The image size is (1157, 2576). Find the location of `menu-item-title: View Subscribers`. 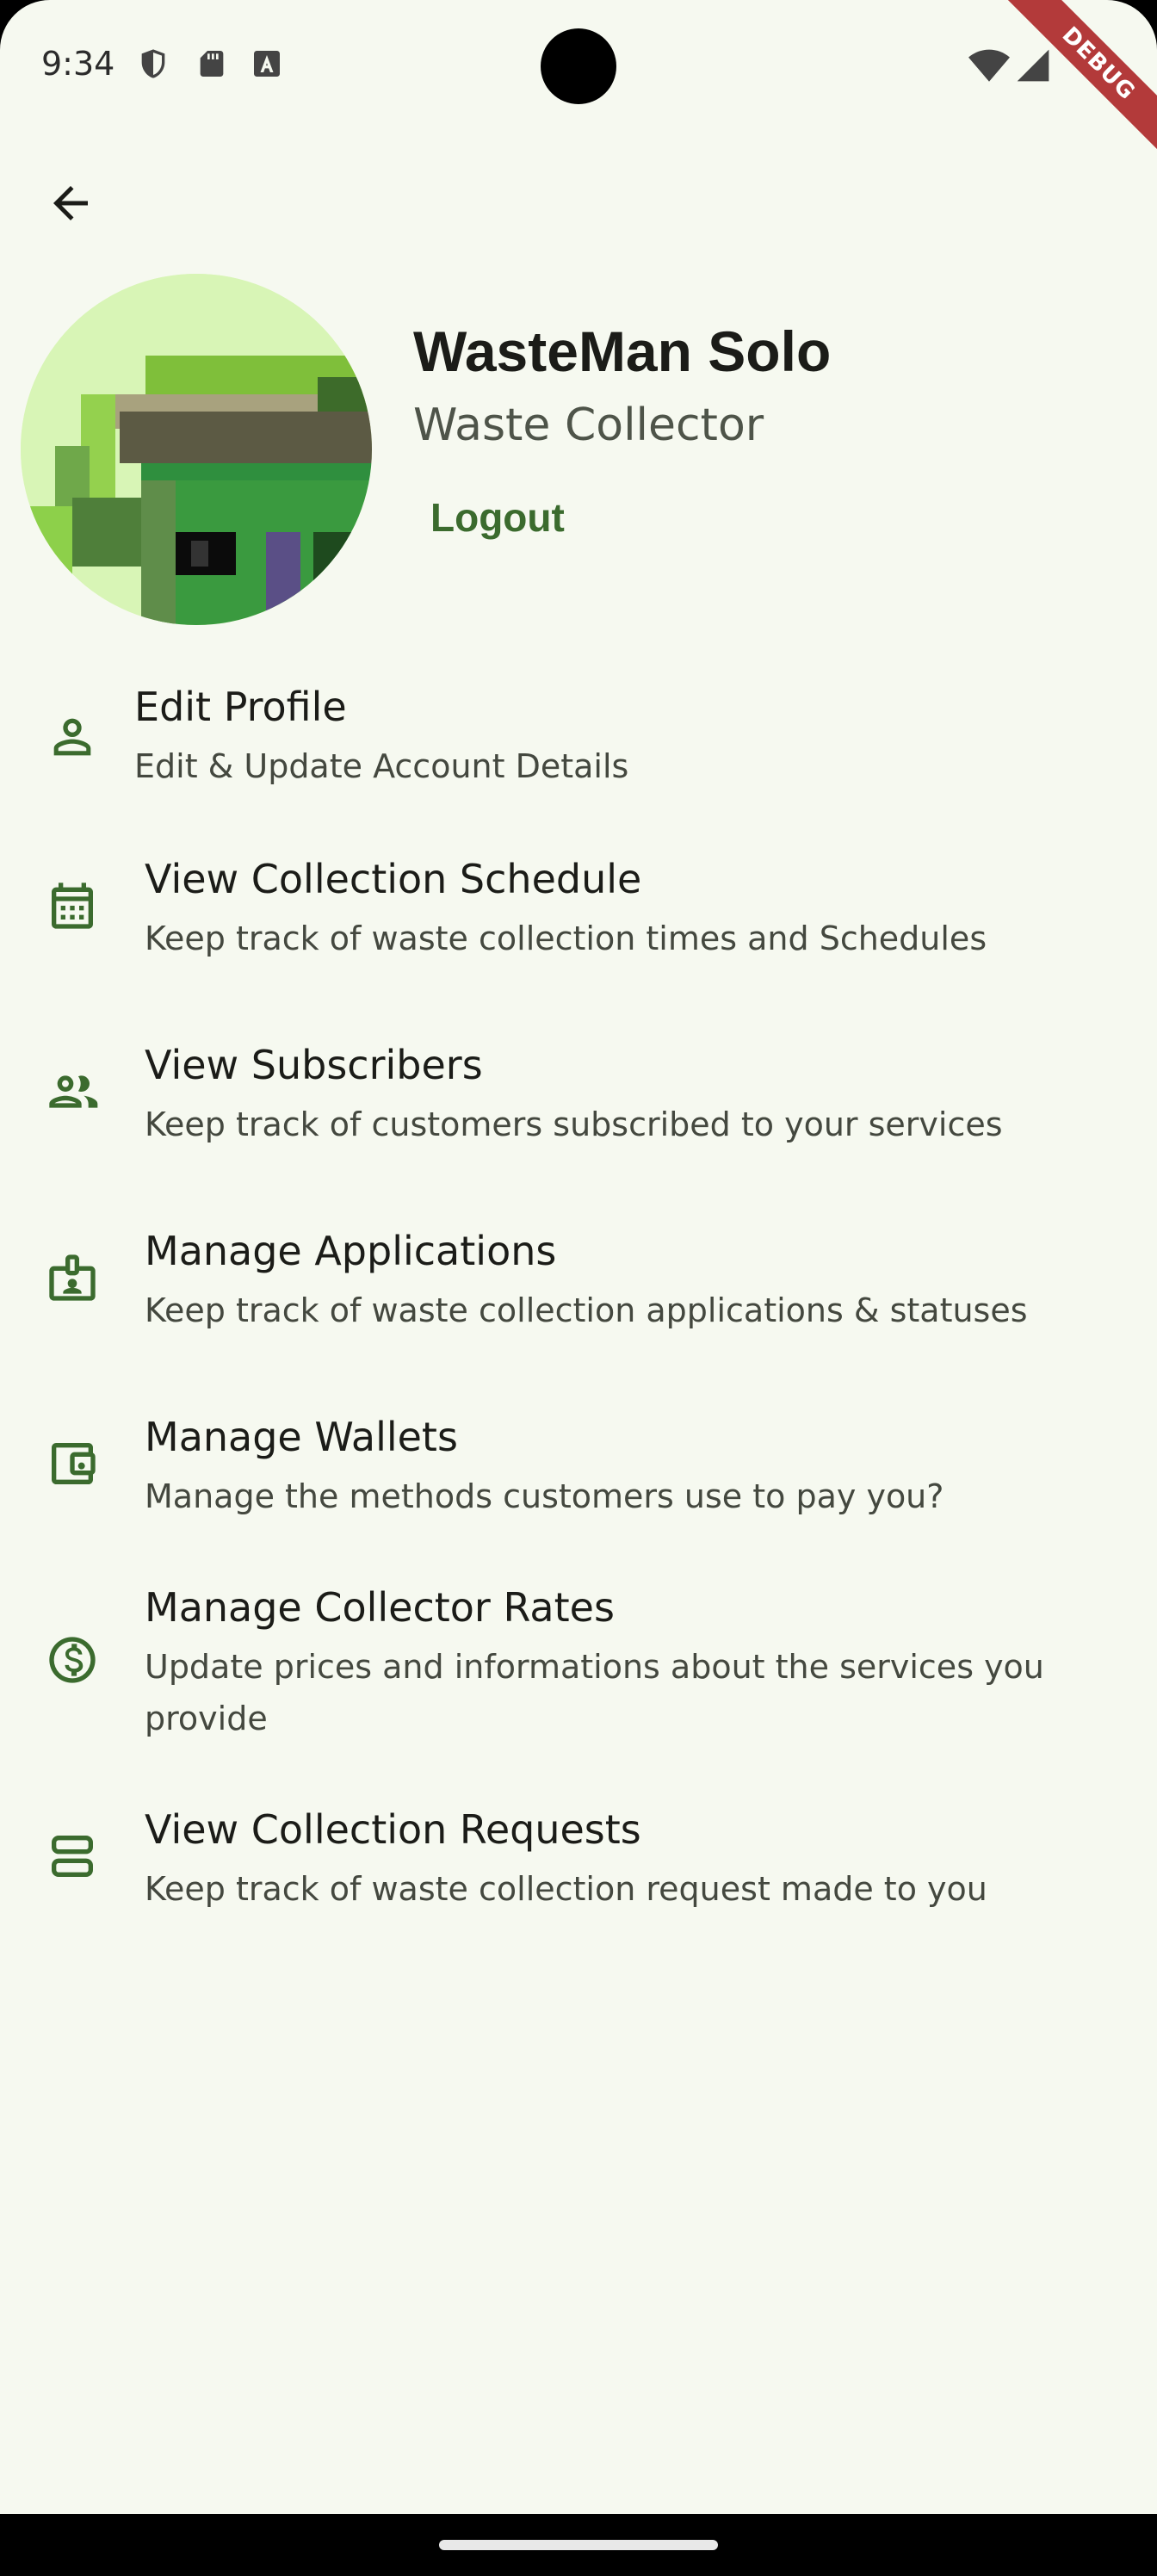

menu-item-title: View Subscribers is located at coordinates (314, 1065).